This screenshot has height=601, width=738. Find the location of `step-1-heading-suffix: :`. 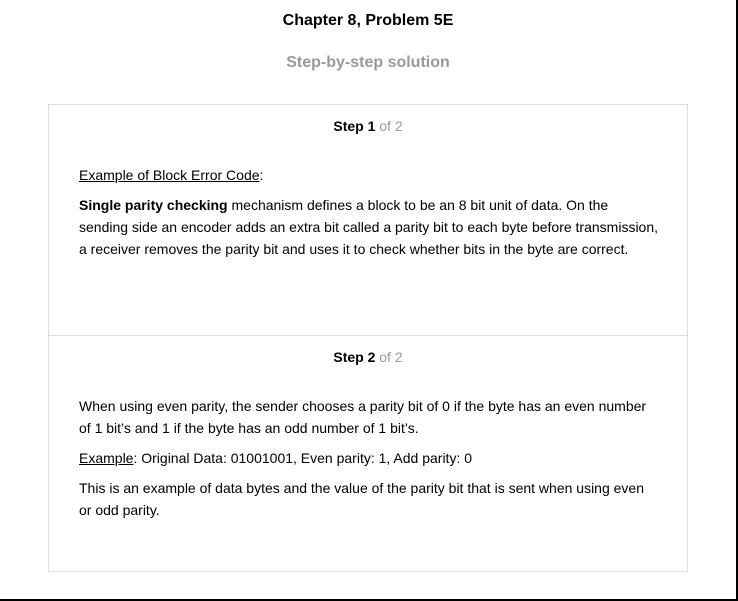

step-1-heading-suffix: : is located at coordinates (261, 175).